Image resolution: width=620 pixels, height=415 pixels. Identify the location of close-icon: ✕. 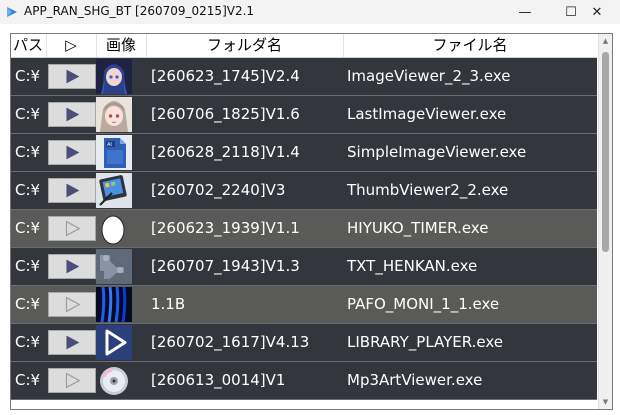
(597, 12).